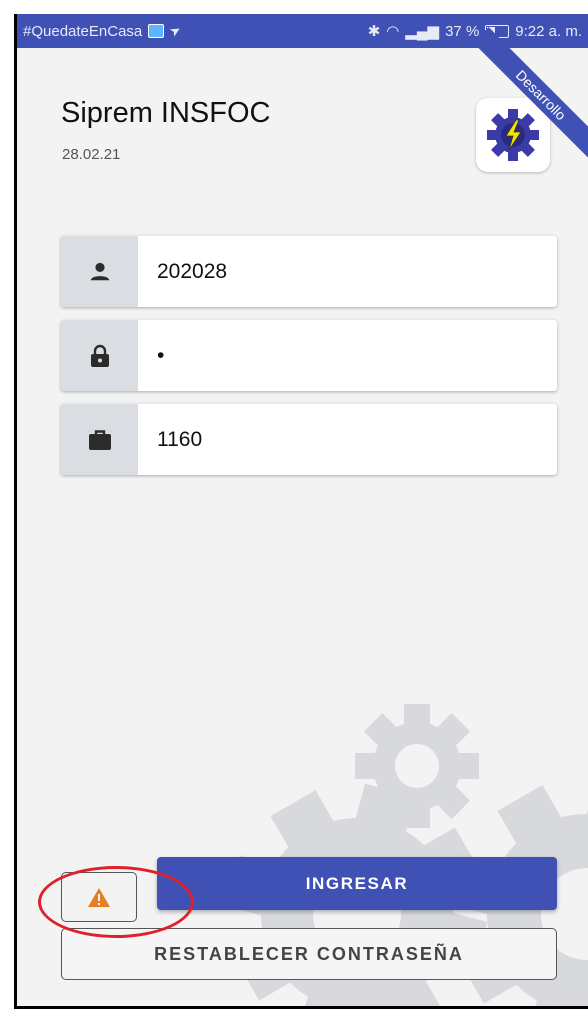 The width and height of the screenshot is (588, 1009). What do you see at coordinates (309, 271) in the screenshot?
I see `user-field: 202028` at bounding box center [309, 271].